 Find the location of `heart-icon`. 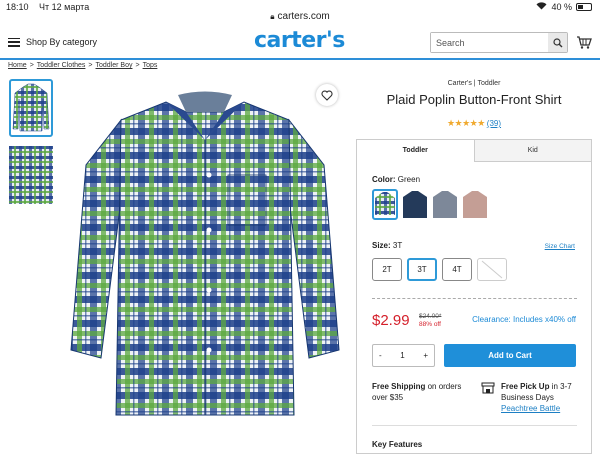

heart-icon is located at coordinates (327, 95).